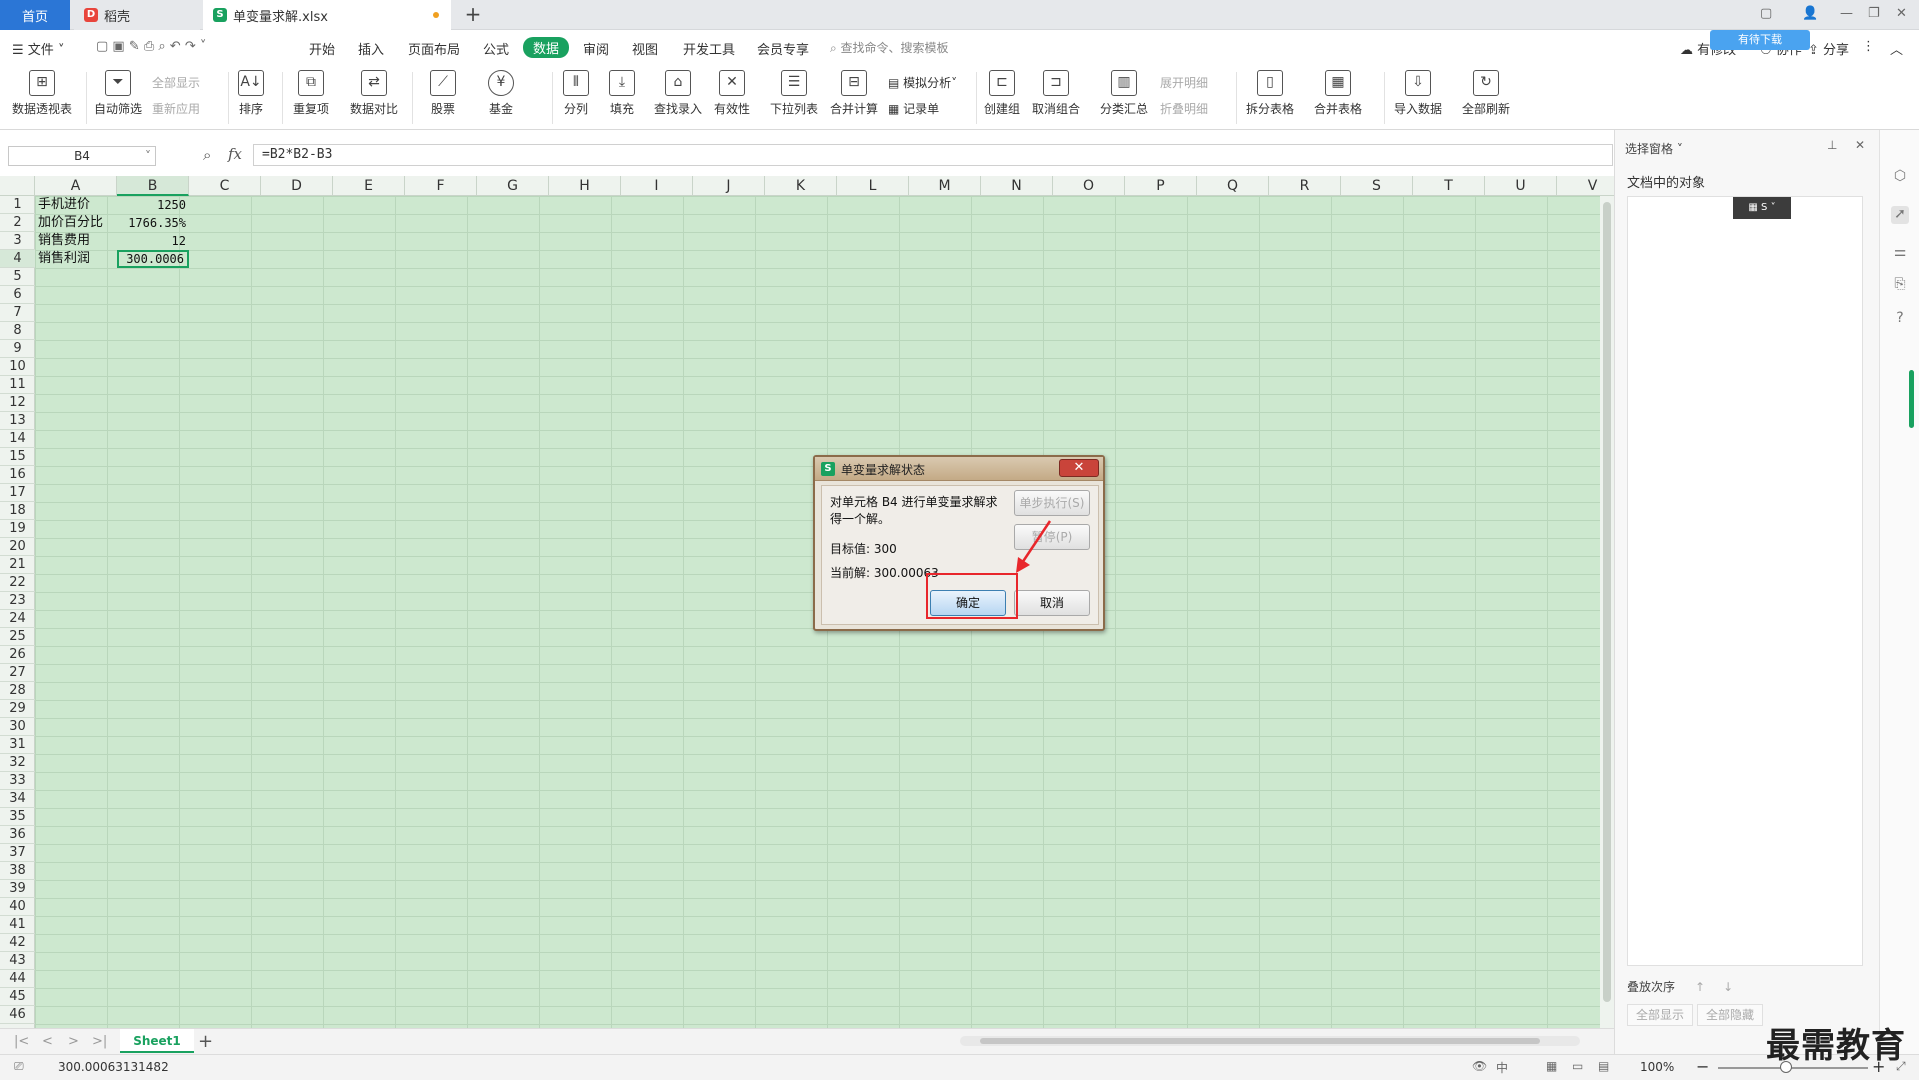 Image resolution: width=1919 pixels, height=1080 pixels. Describe the element at coordinates (17, 871) in the screenshot. I see `row-header-38: 38` at that location.